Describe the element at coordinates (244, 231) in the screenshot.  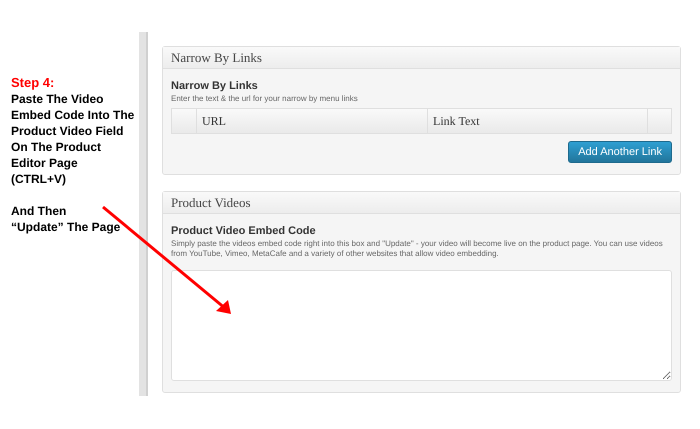
I see `field-label: Product Video Embed Code` at that location.